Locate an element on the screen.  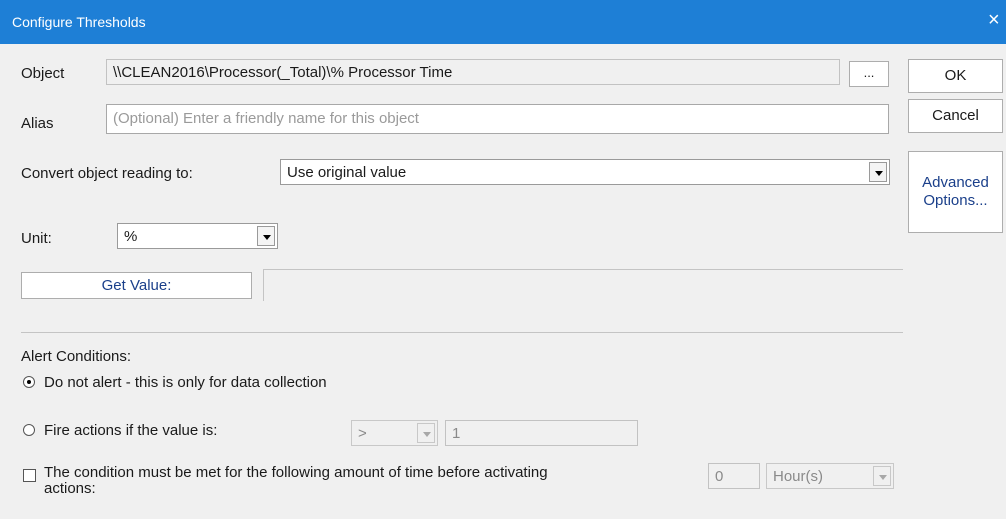
duration-unit-selected: Hour(s) is located at coordinates (798, 476).